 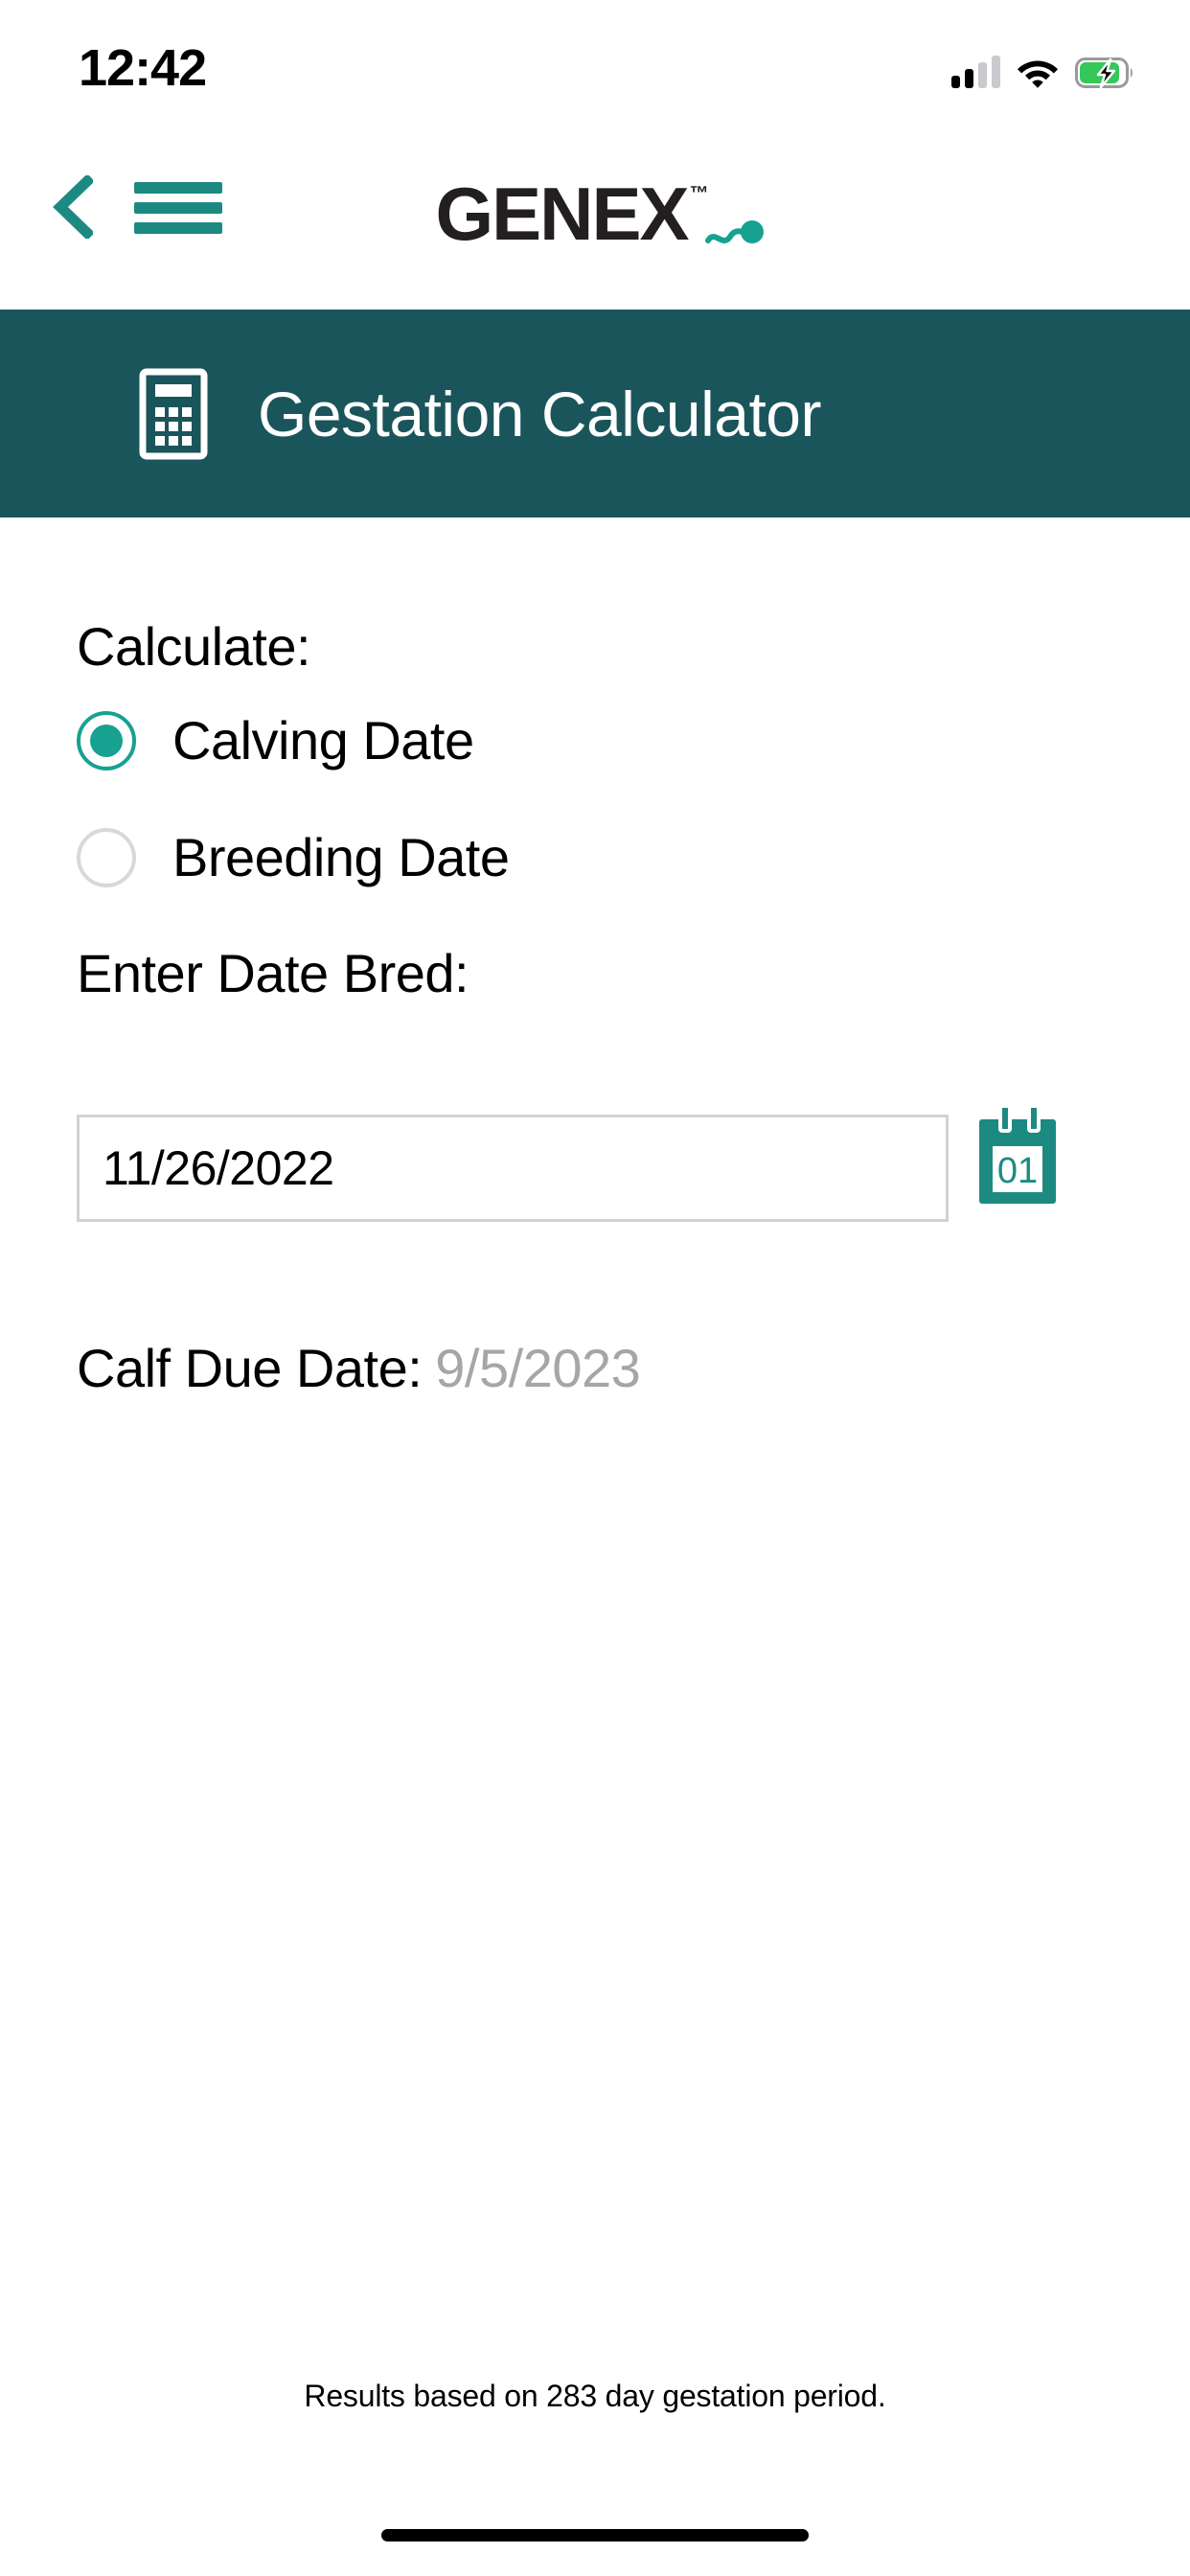 I want to click on calculate-label: Calculate:, so click(x=194, y=646).